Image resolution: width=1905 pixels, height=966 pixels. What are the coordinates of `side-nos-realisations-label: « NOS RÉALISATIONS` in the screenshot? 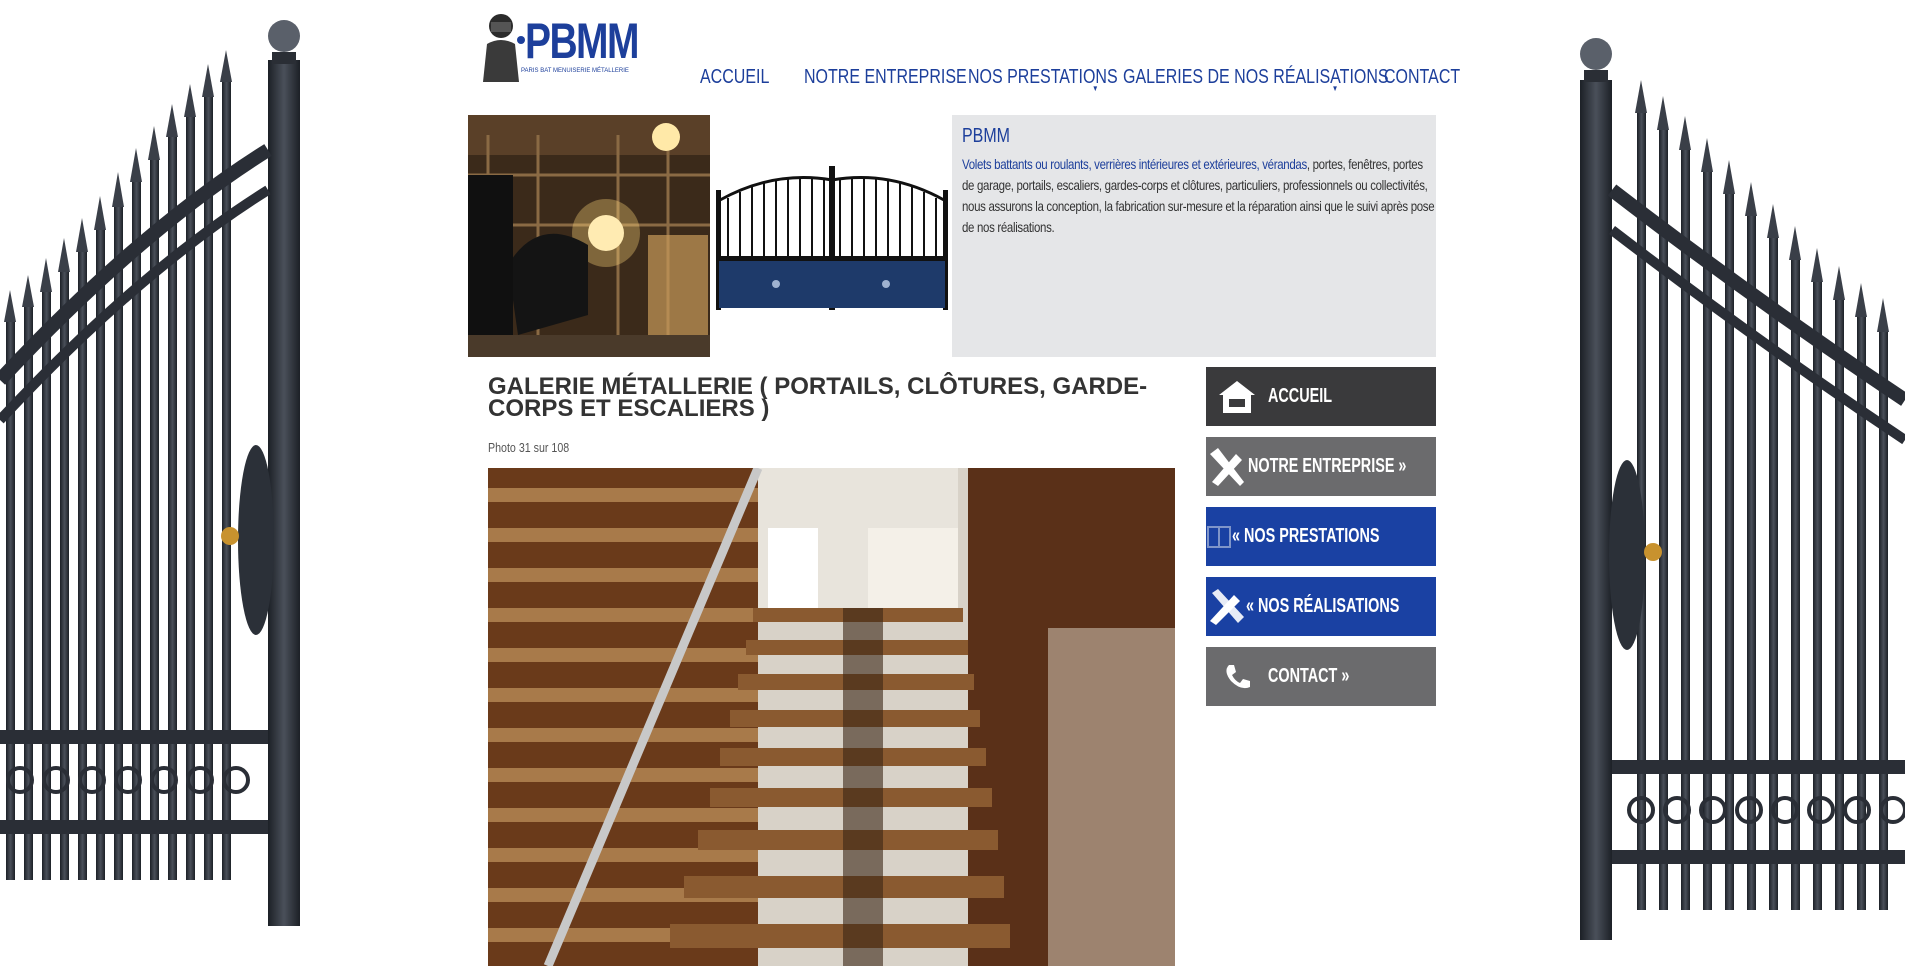 It's located at (1323, 606).